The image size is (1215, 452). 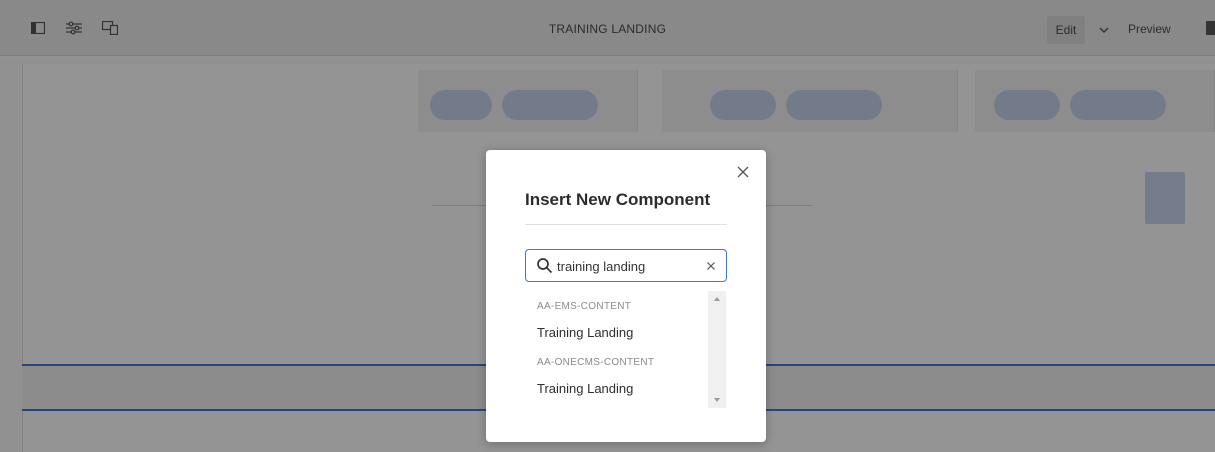 I want to click on dialog-title: Insert New Component, so click(x=618, y=199).